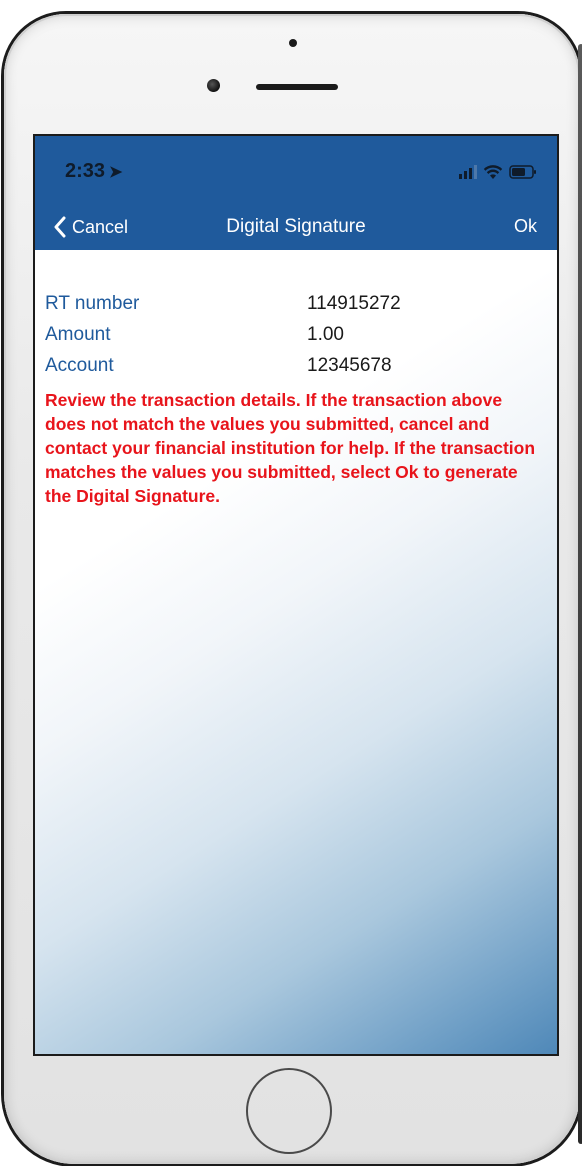 This screenshot has height=1166, width=582. I want to click on detail-row-account: Account 12345678, so click(295, 365).